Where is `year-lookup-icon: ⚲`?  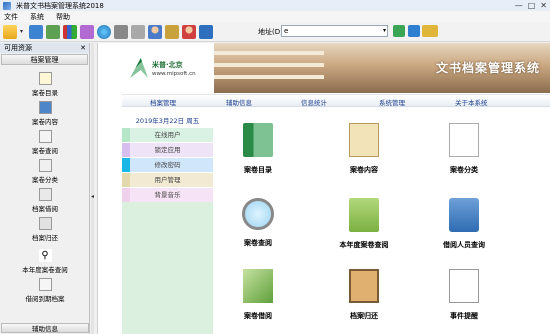
year-lookup-icon: ⚲ is located at coordinates (45, 255).